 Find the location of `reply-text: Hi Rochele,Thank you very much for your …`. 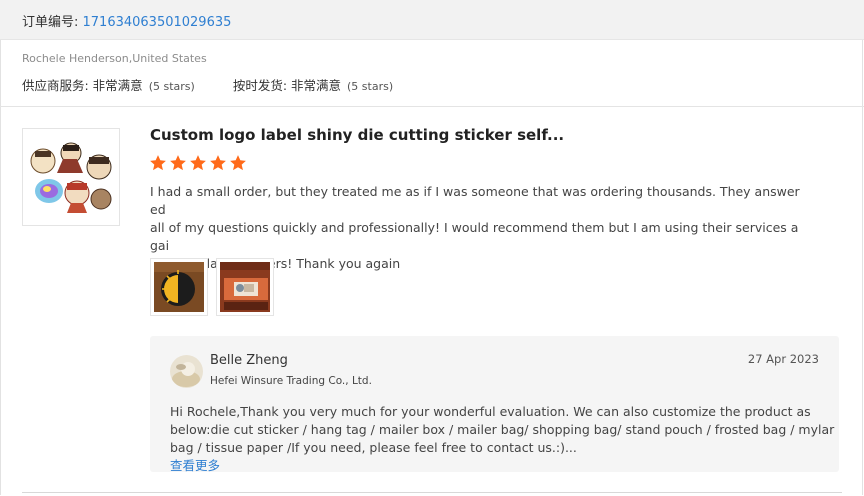

reply-text: Hi Rochele,Thank you very much for your … is located at coordinates (502, 439).